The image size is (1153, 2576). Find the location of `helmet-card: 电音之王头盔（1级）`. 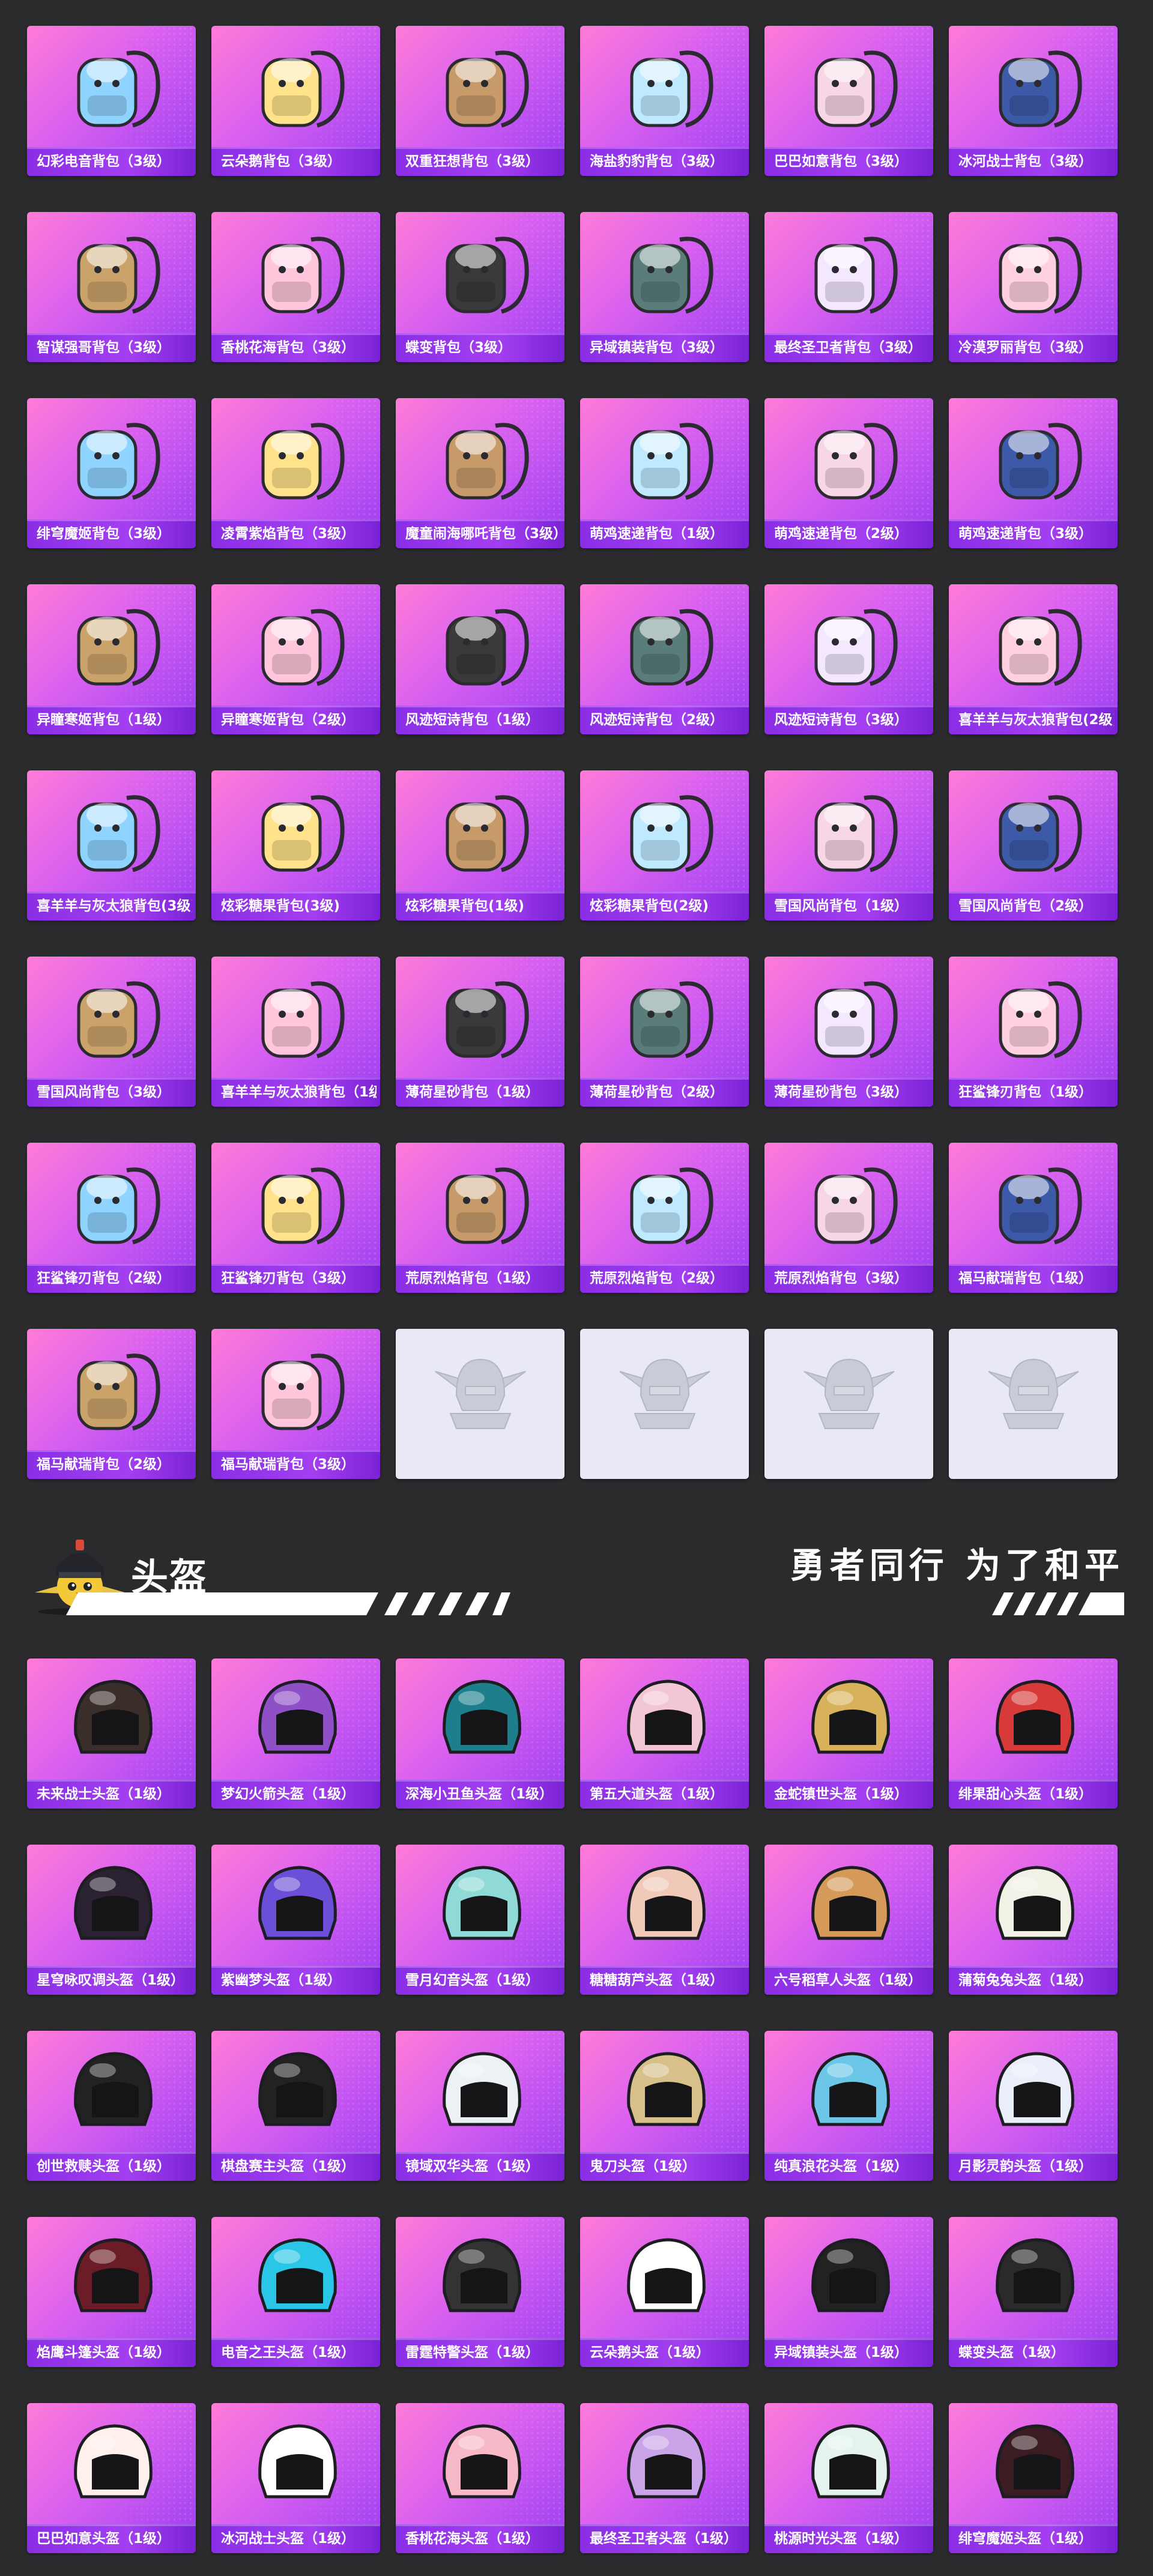

helmet-card: 电音之王头盔（1级） is located at coordinates (295, 2292).